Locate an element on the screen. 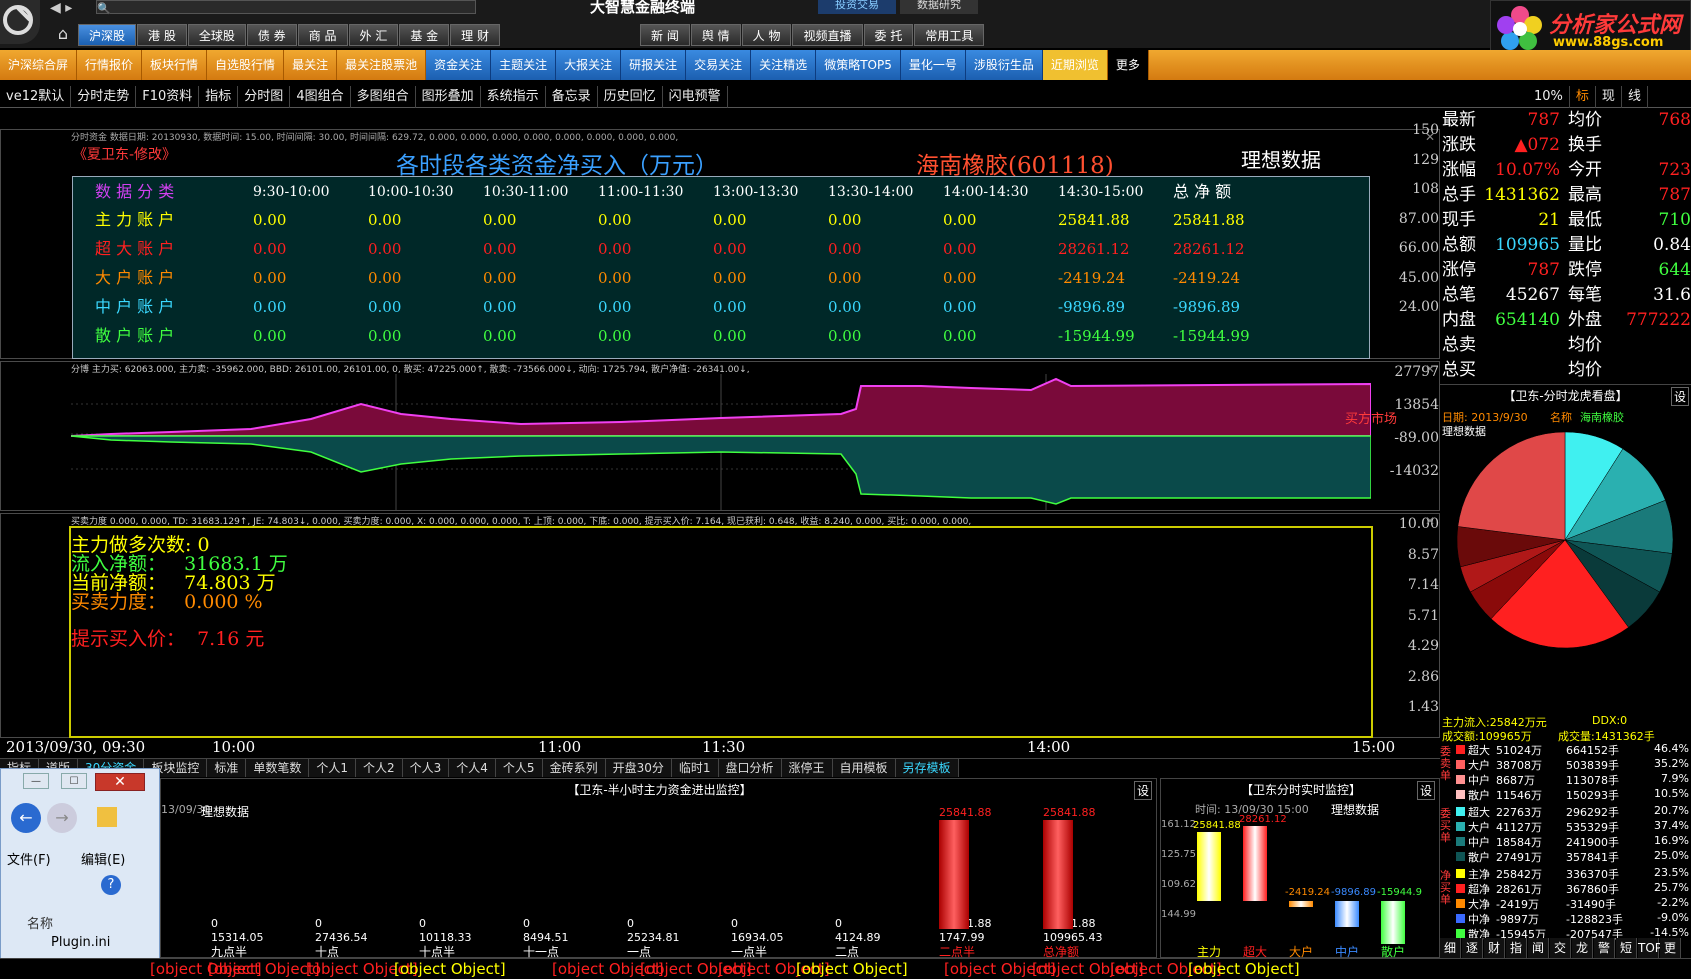 Image resolution: width=1691 pixels, height=979 pixels. template-tab-17: 另存模板 is located at coordinates (927, 768).